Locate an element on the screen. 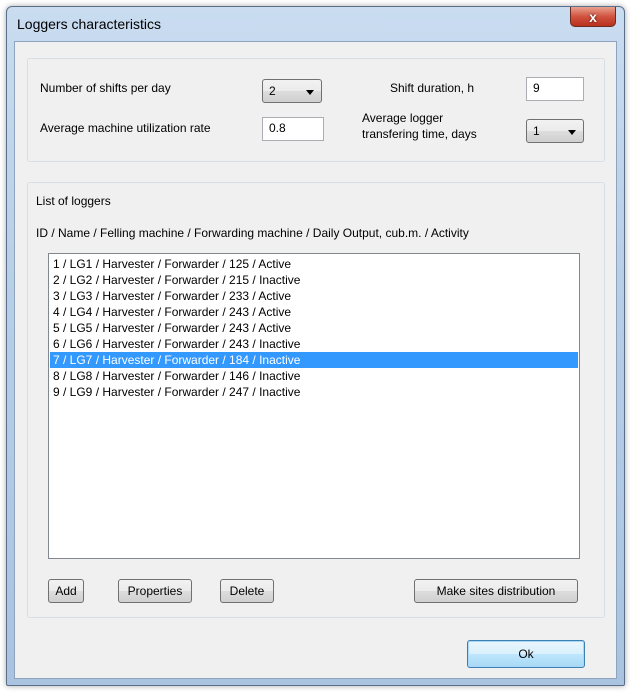 The width and height of the screenshot is (631, 692). close-button: x is located at coordinates (593, 17).